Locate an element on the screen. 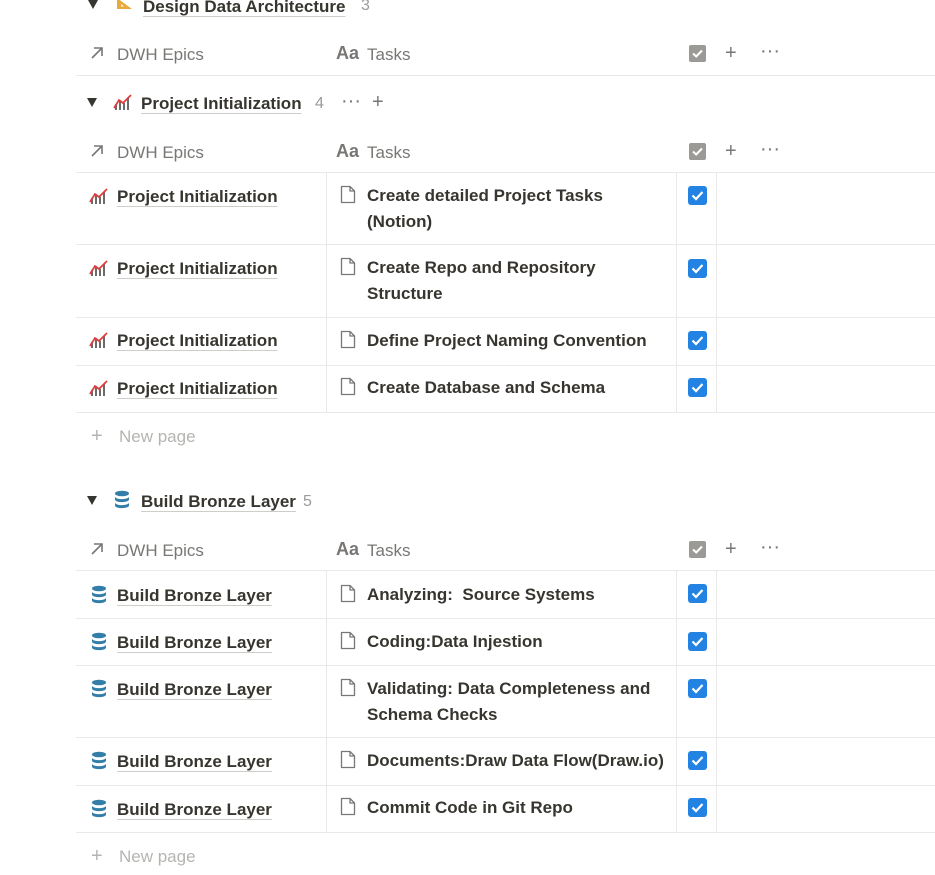  task-title: Define Project Naming Convention is located at coordinates (517, 341).